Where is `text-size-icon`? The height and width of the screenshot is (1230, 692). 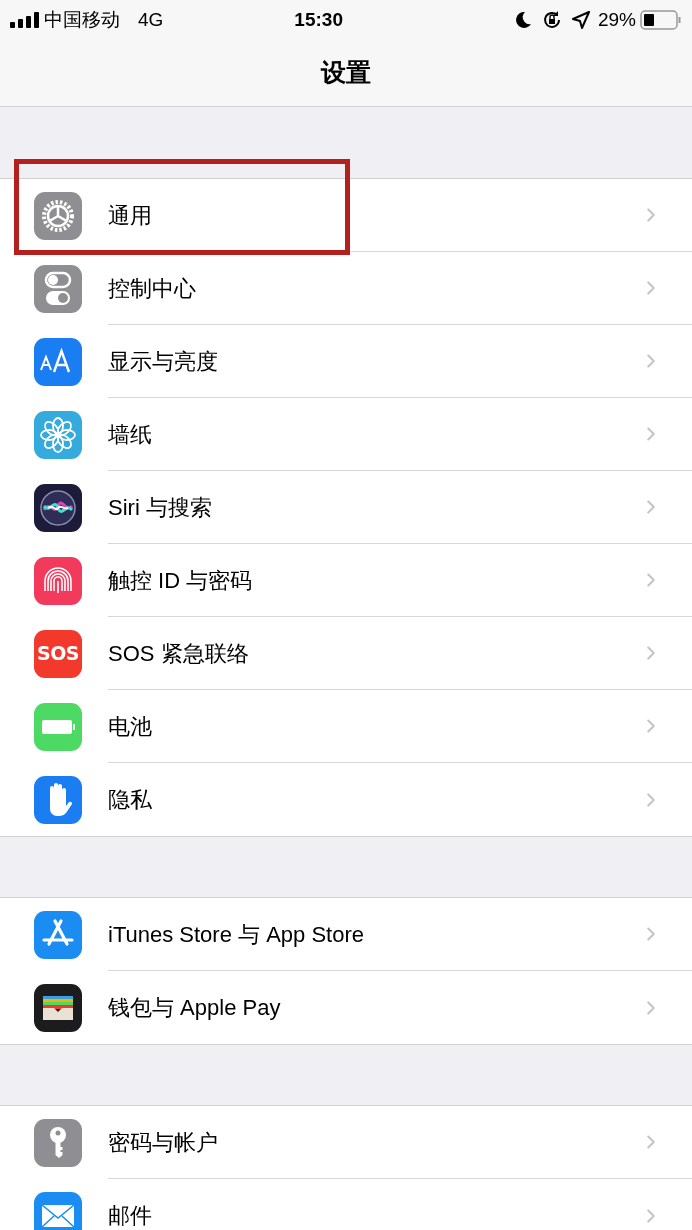
text-size-icon is located at coordinates (58, 361).